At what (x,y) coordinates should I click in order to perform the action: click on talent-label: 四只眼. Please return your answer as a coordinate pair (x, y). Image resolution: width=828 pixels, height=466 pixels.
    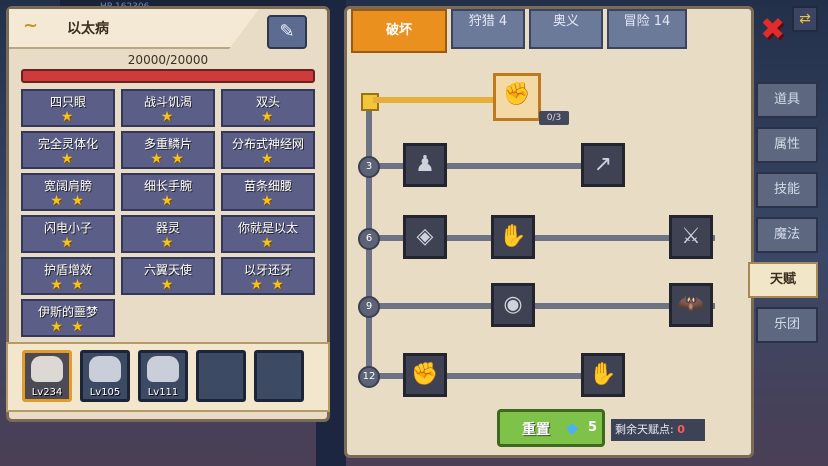
    Looking at the image, I should click on (67, 102).